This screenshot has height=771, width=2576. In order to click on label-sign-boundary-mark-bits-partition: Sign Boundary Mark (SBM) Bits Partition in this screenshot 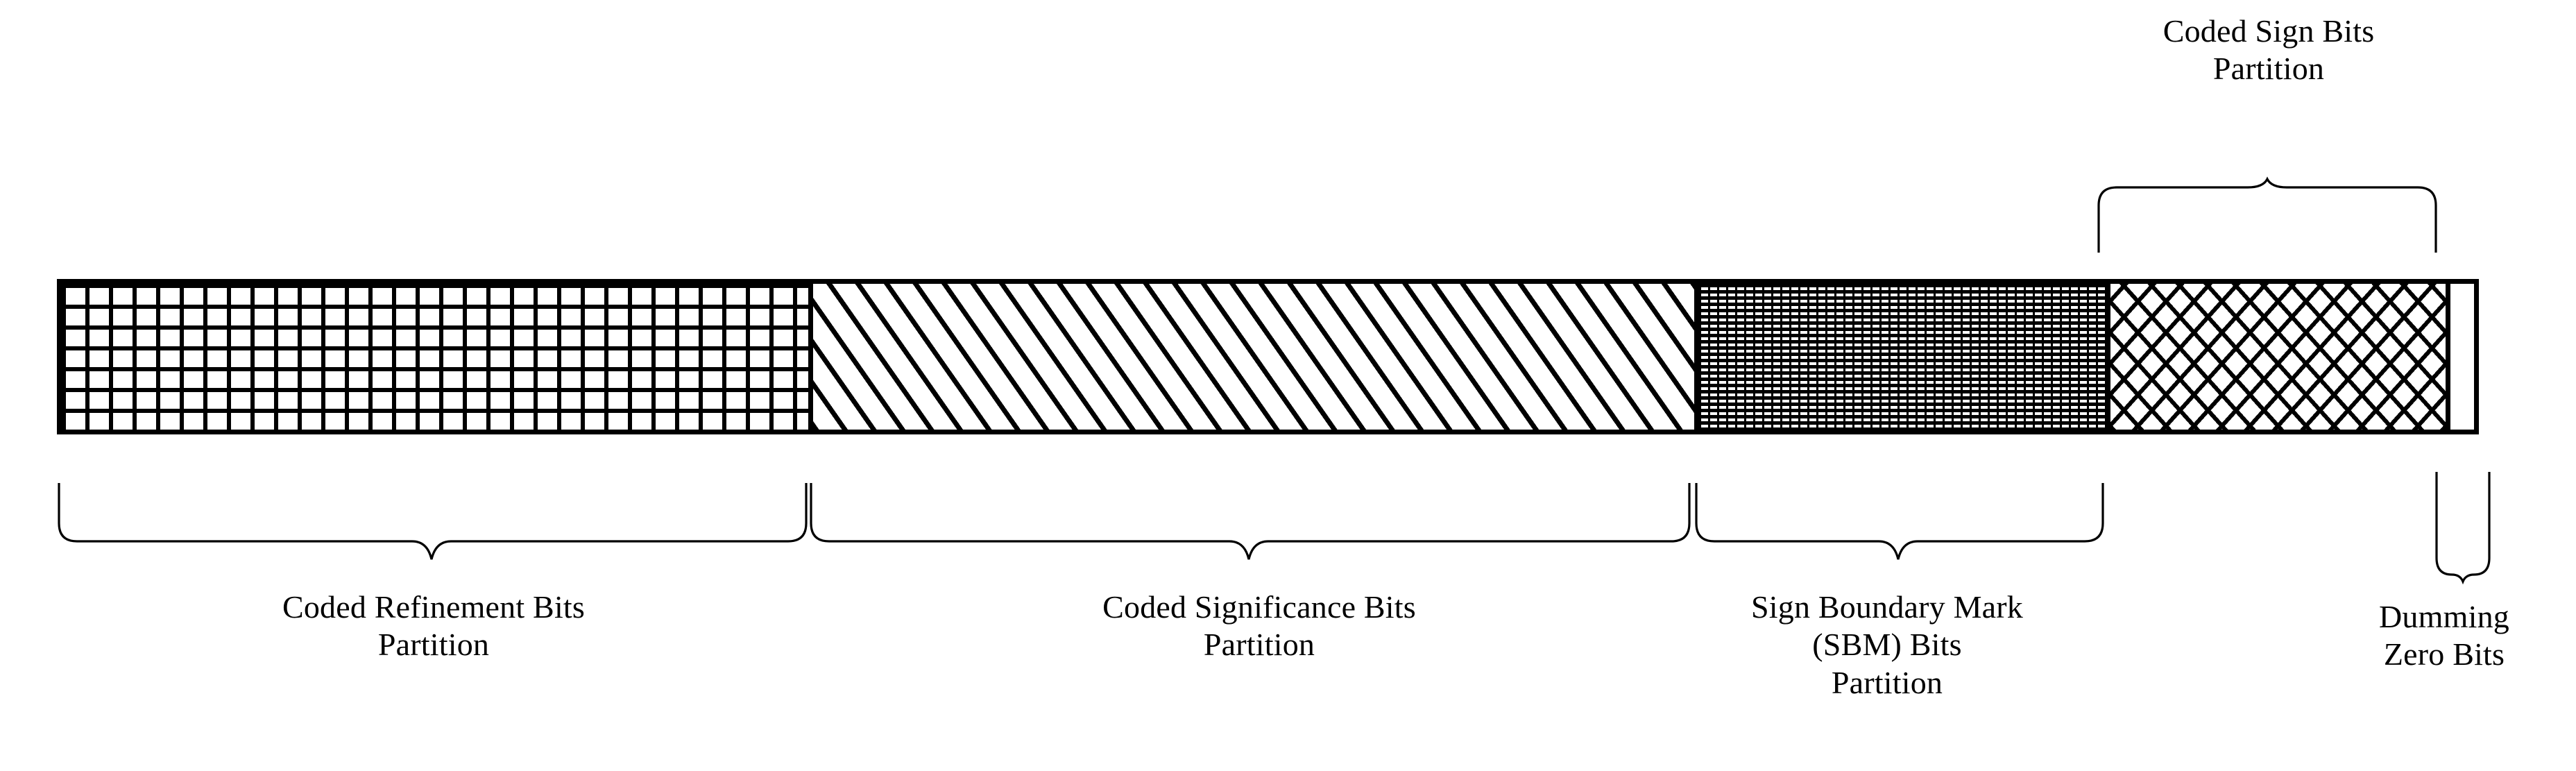, I will do `click(1887, 644)`.